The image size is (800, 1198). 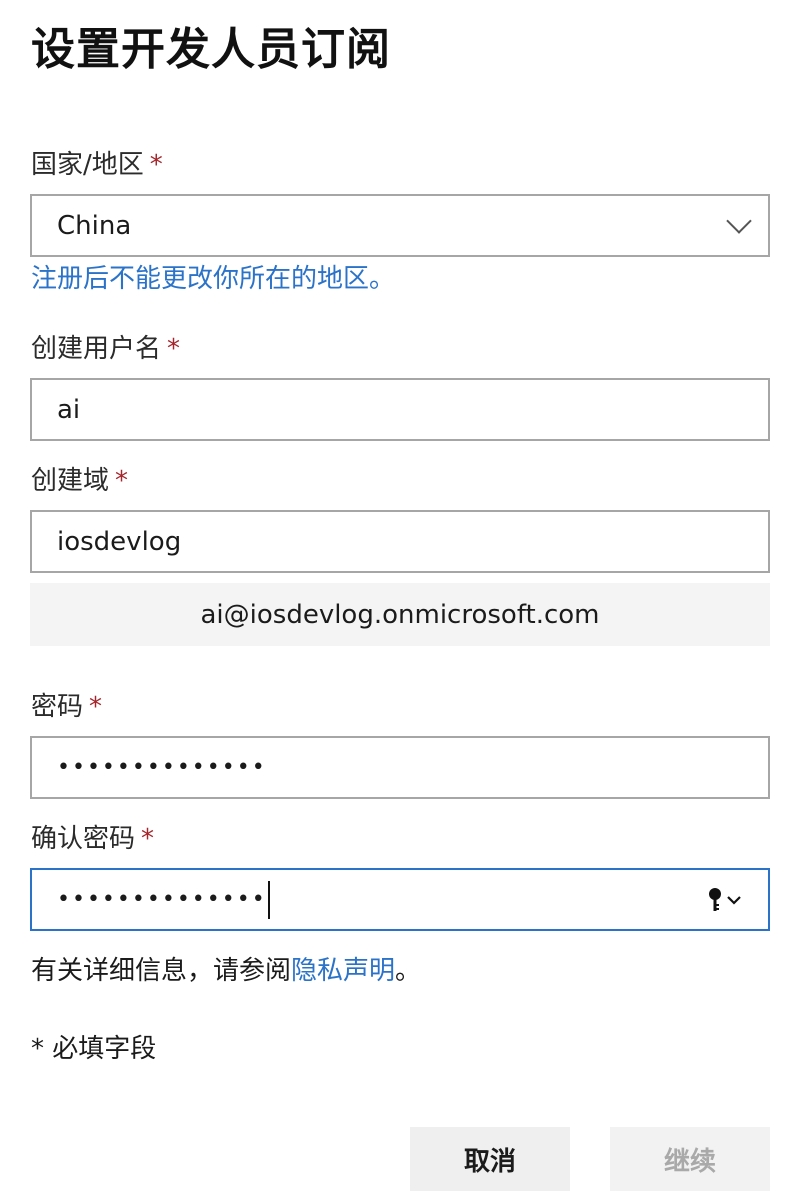 I want to click on domain-input-value: iosdevlog, so click(x=119, y=541).